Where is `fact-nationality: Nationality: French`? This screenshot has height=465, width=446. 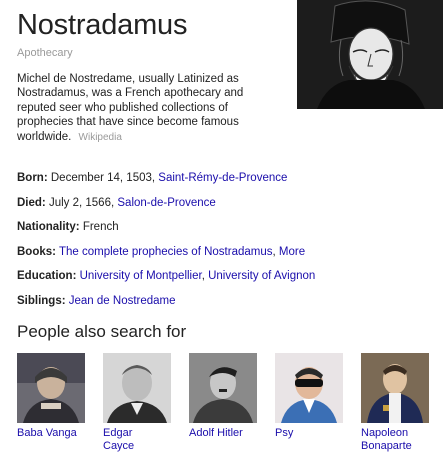 fact-nationality: Nationality: French is located at coordinates (229, 232).